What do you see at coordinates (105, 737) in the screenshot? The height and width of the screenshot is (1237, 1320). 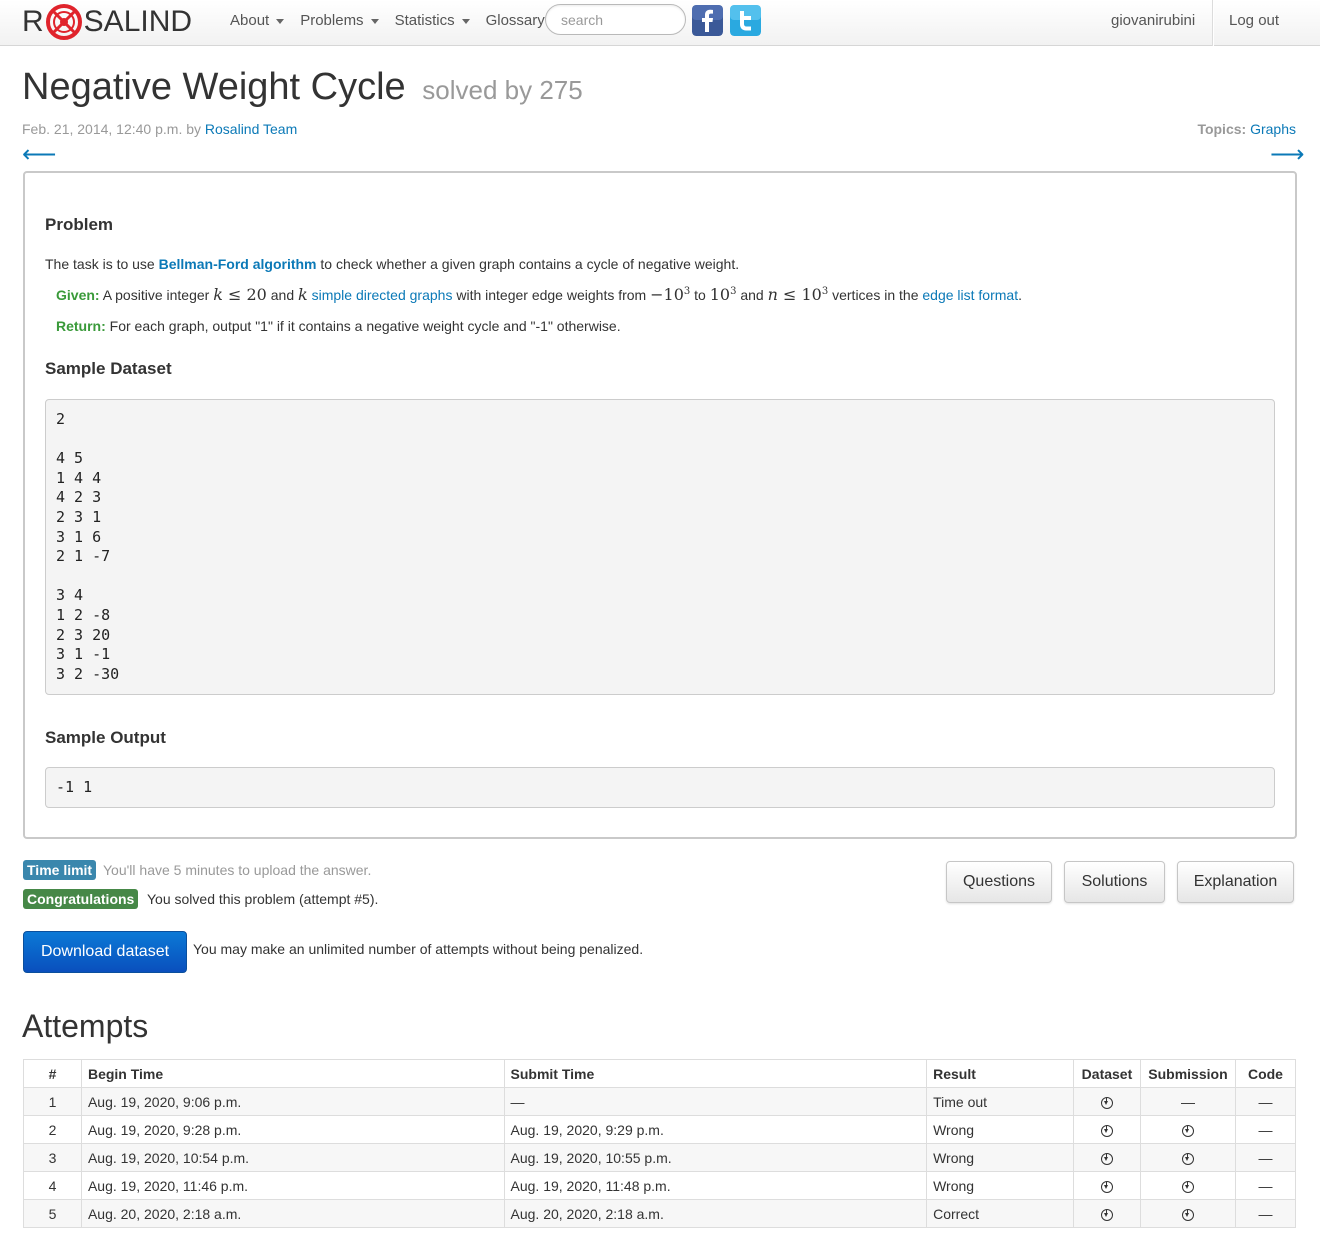 I see `sample-output-heading: Sample Output` at bounding box center [105, 737].